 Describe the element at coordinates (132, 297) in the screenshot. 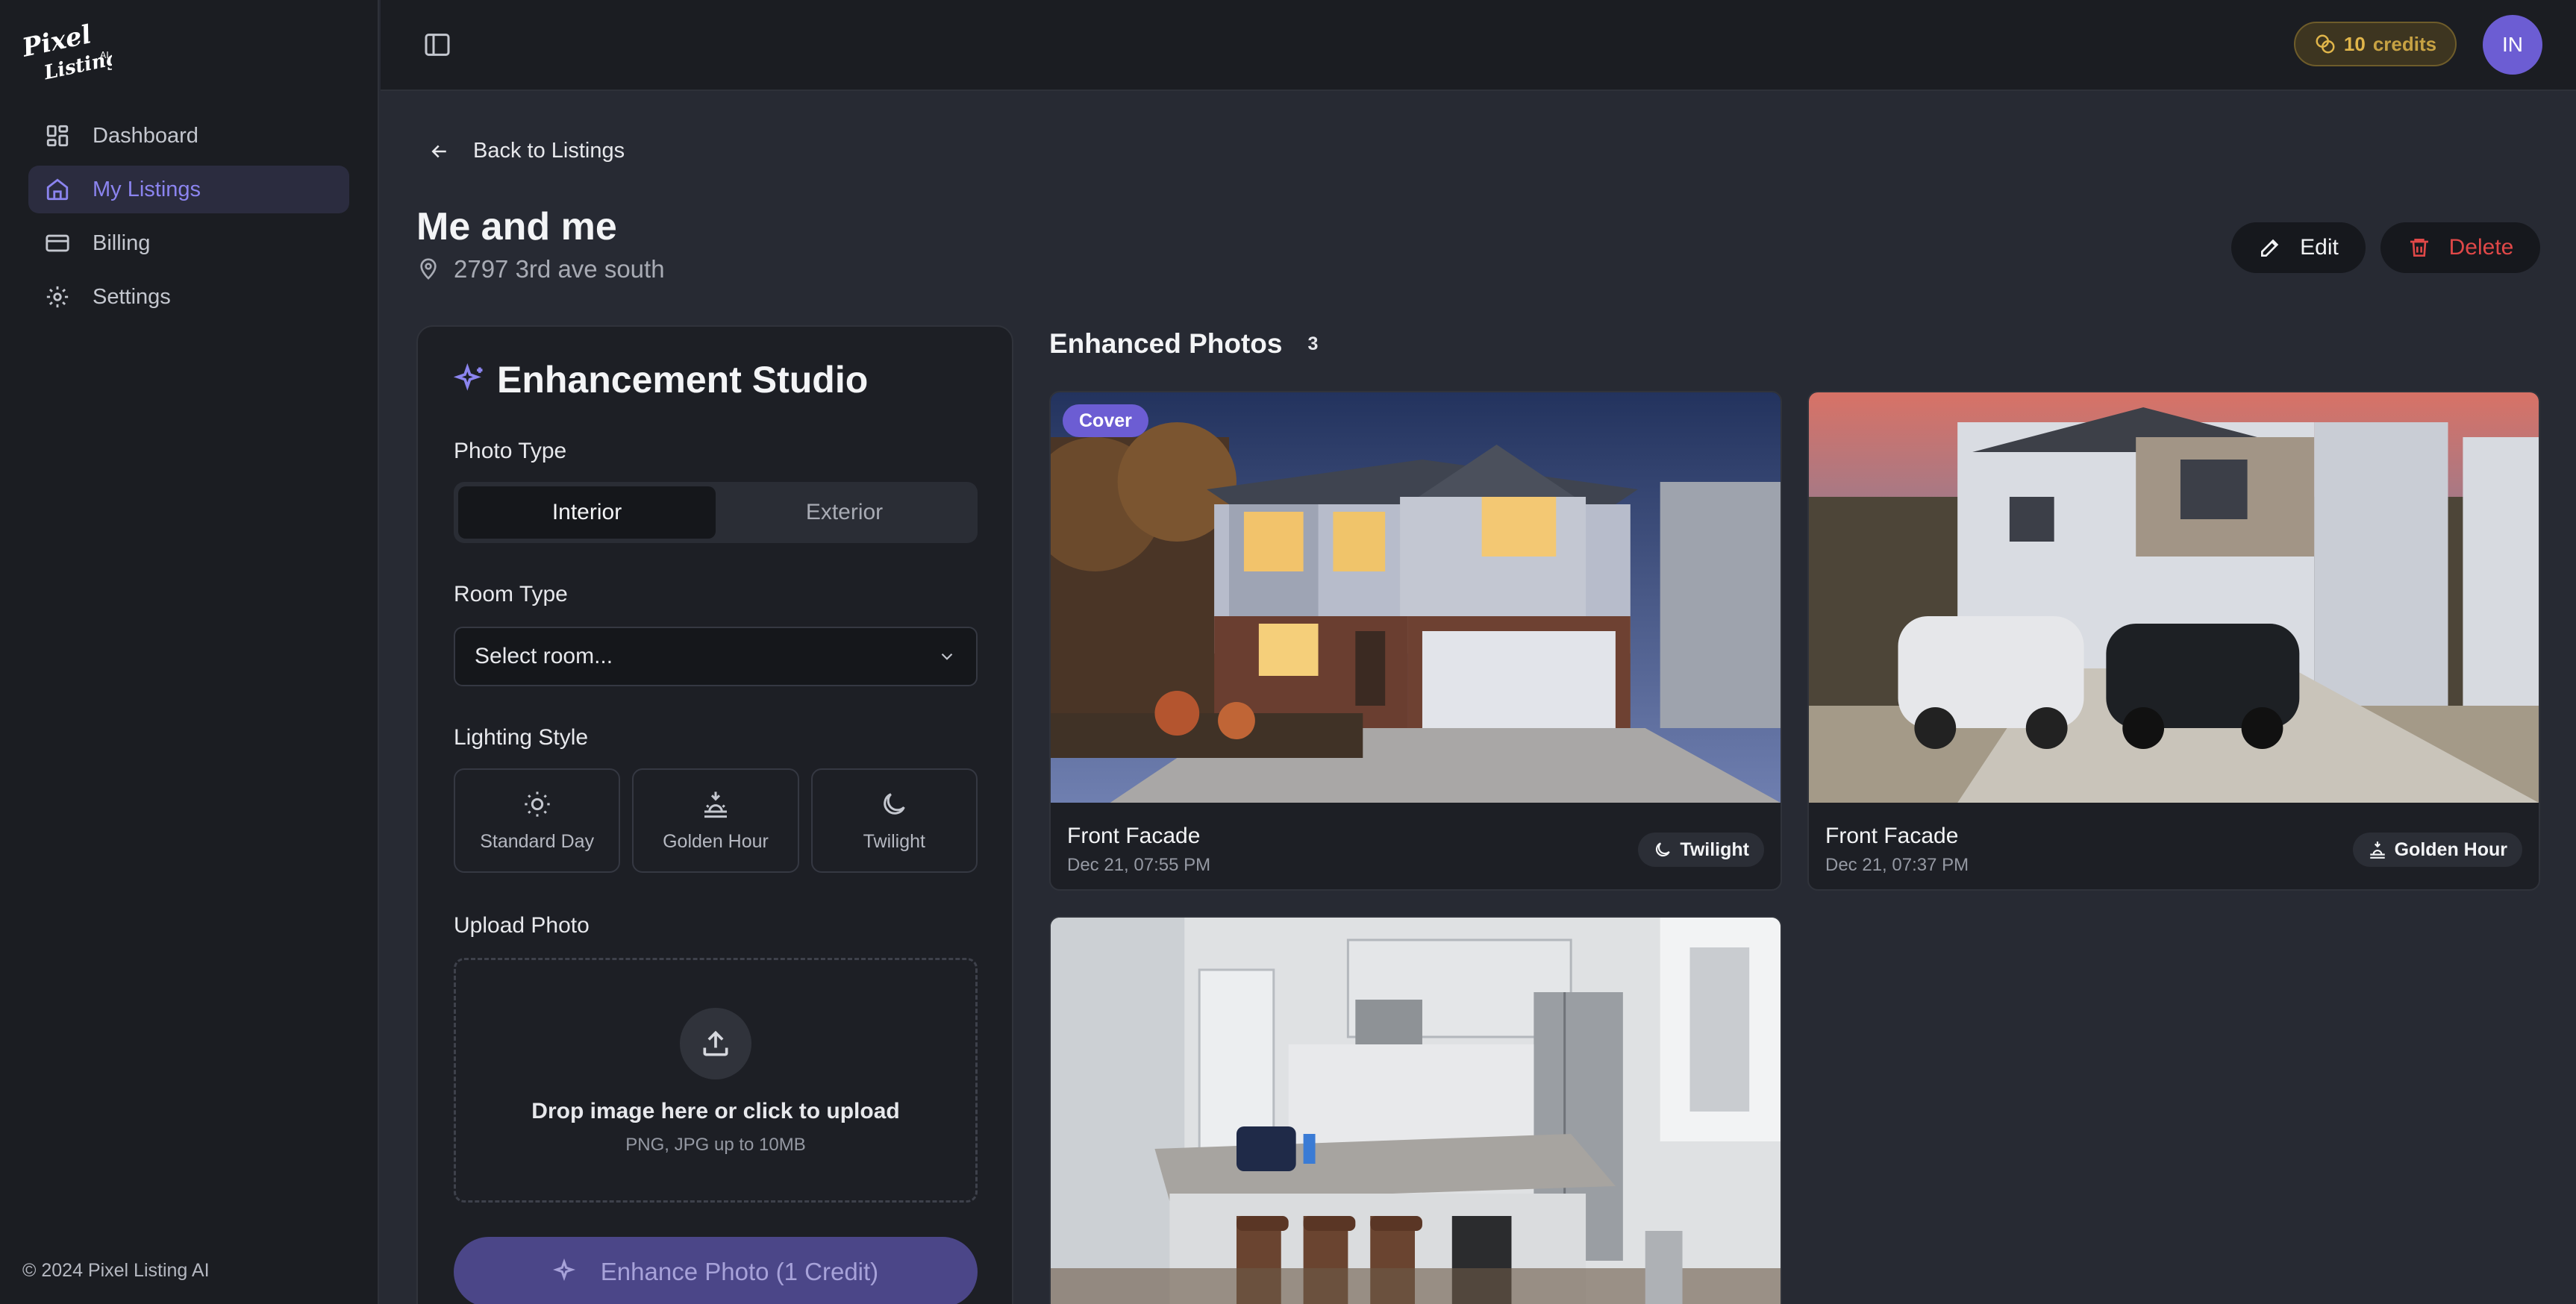

I see `sidebar-item-label: Settings` at that location.